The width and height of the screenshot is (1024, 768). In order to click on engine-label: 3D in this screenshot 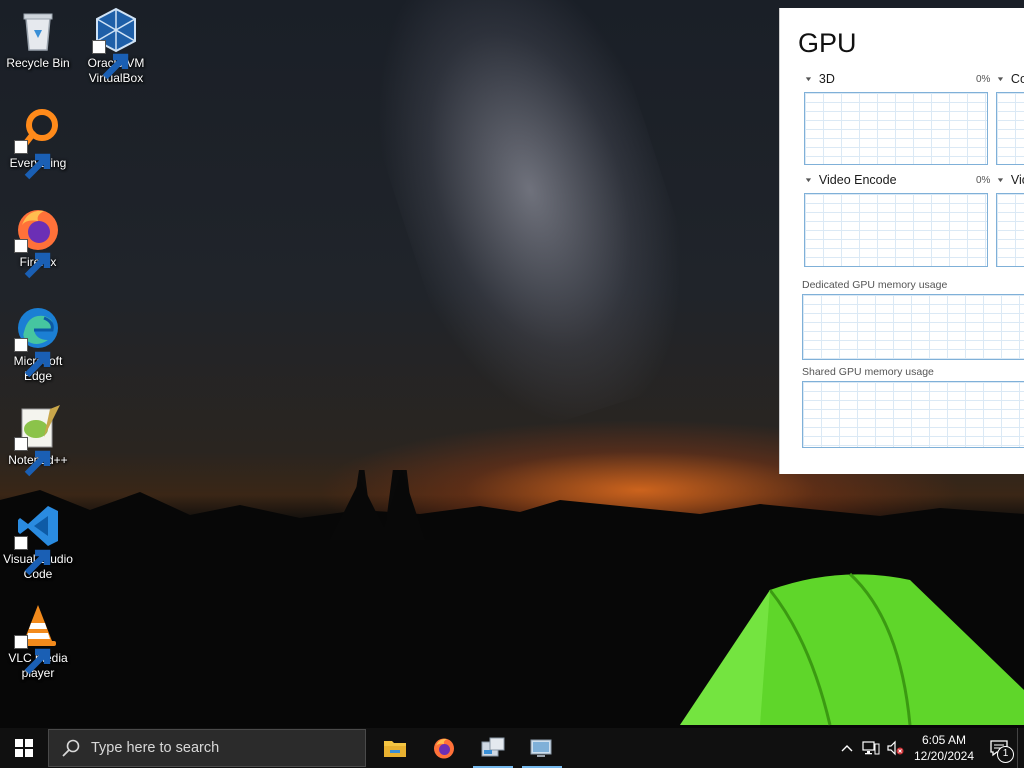, I will do `click(826, 79)`.